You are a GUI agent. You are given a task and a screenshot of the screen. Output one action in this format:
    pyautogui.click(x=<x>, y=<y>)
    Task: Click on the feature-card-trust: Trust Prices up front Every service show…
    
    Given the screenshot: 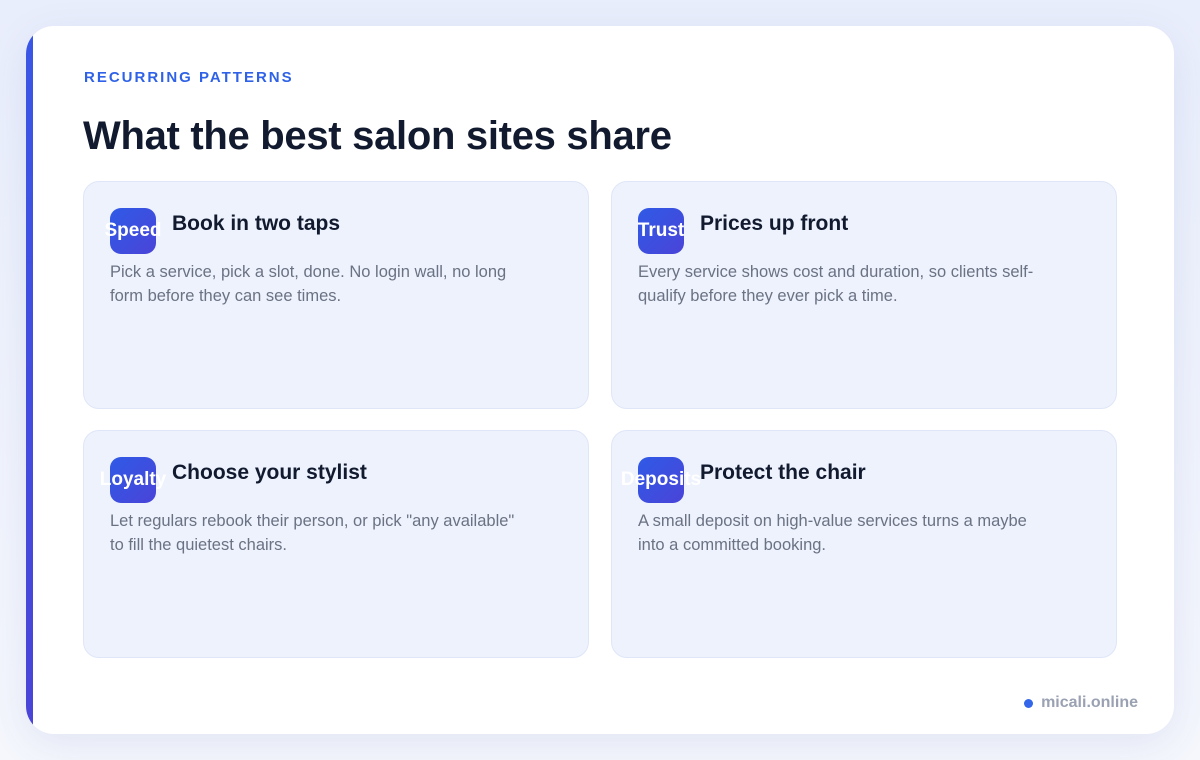 What is the action you would take?
    pyautogui.click(x=864, y=295)
    